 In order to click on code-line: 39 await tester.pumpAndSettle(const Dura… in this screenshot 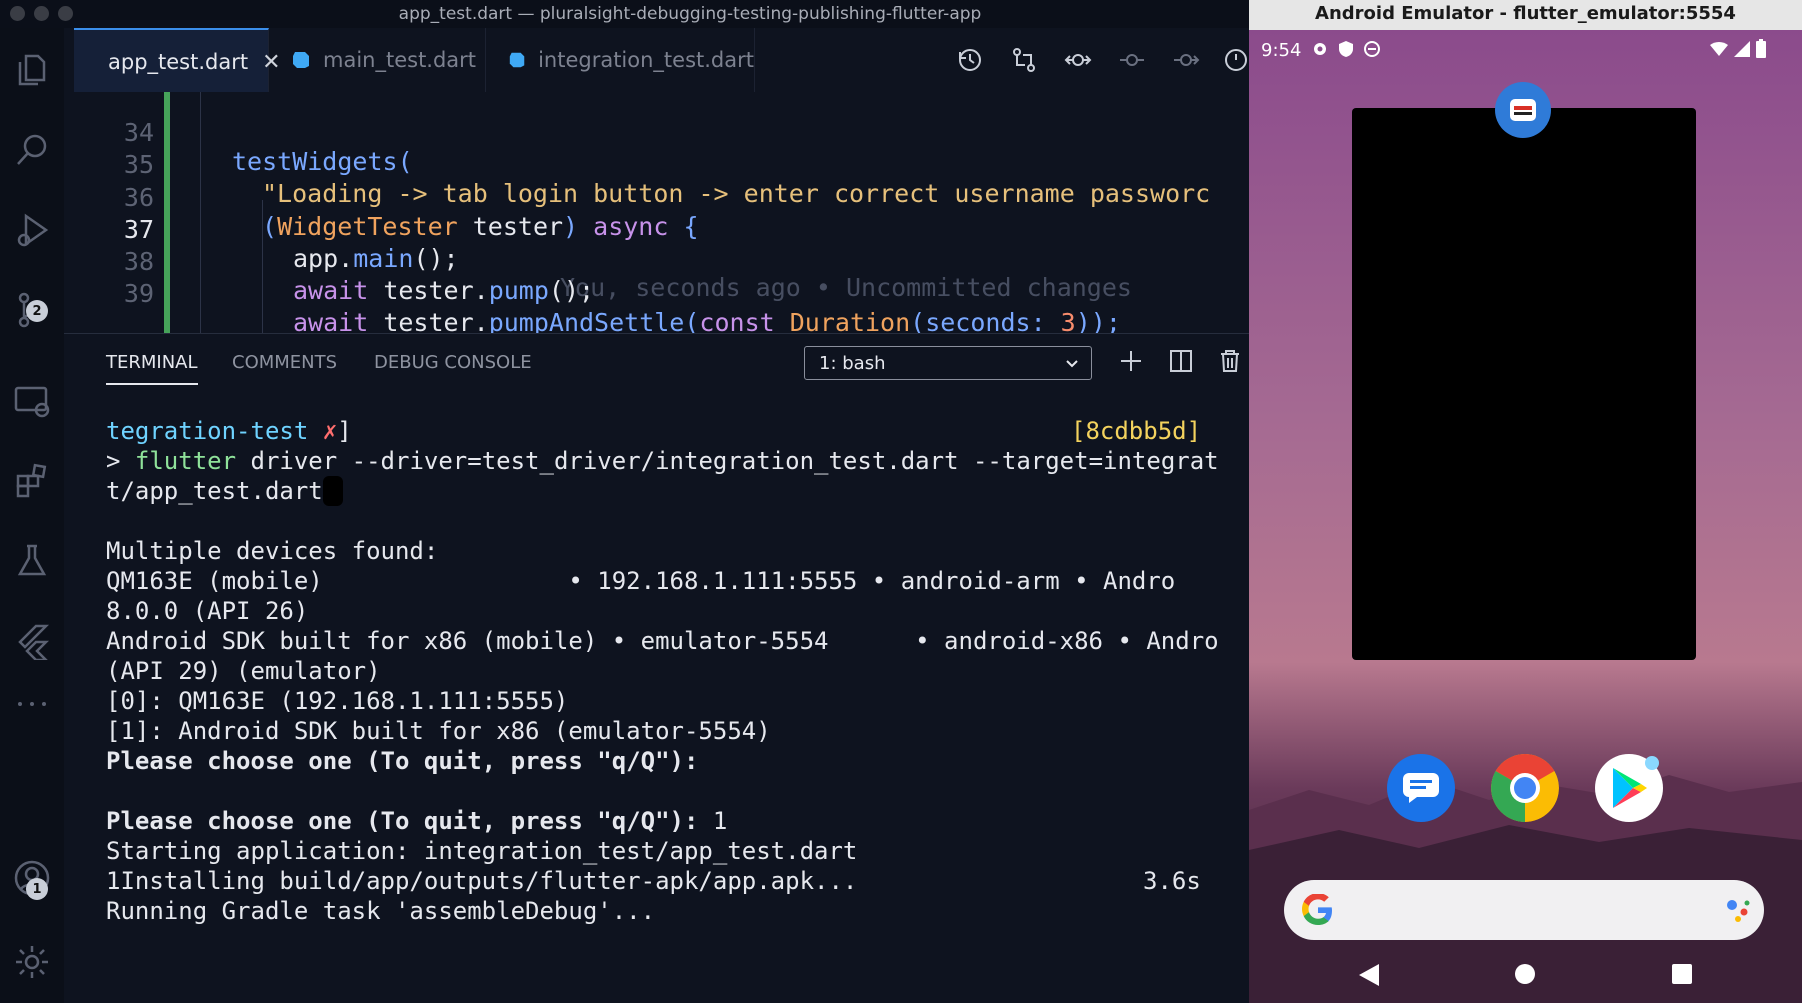, I will do `click(656, 291)`.